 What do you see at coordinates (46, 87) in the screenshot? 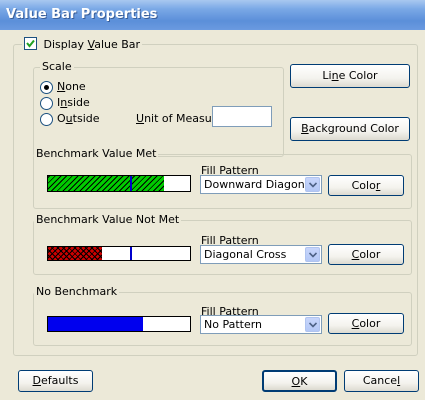
I see `scale-none-radio` at bounding box center [46, 87].